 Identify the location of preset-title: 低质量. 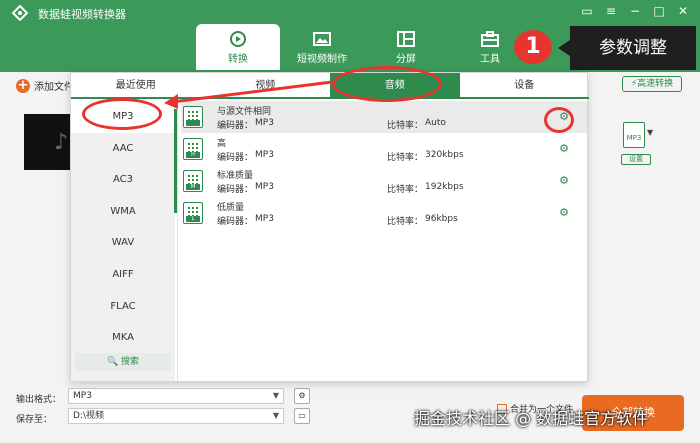
(231, 208).